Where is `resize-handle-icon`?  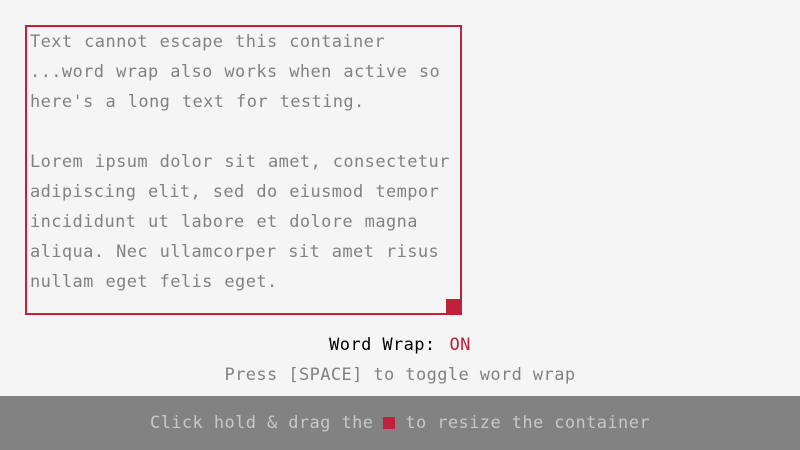
resize-handle-icon is located at coordinates (389, 423).